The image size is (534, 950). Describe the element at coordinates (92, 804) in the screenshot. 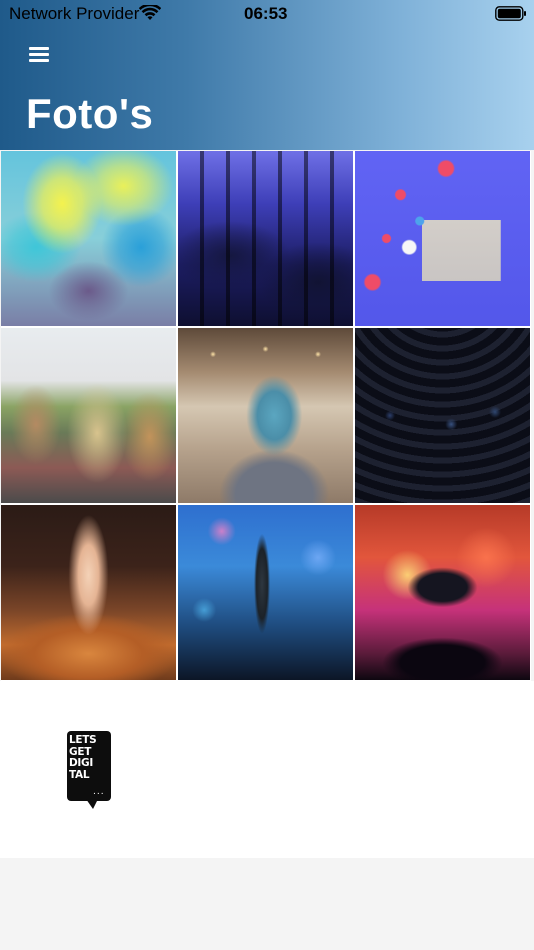

I see `logo-bubble-tail` at that location.